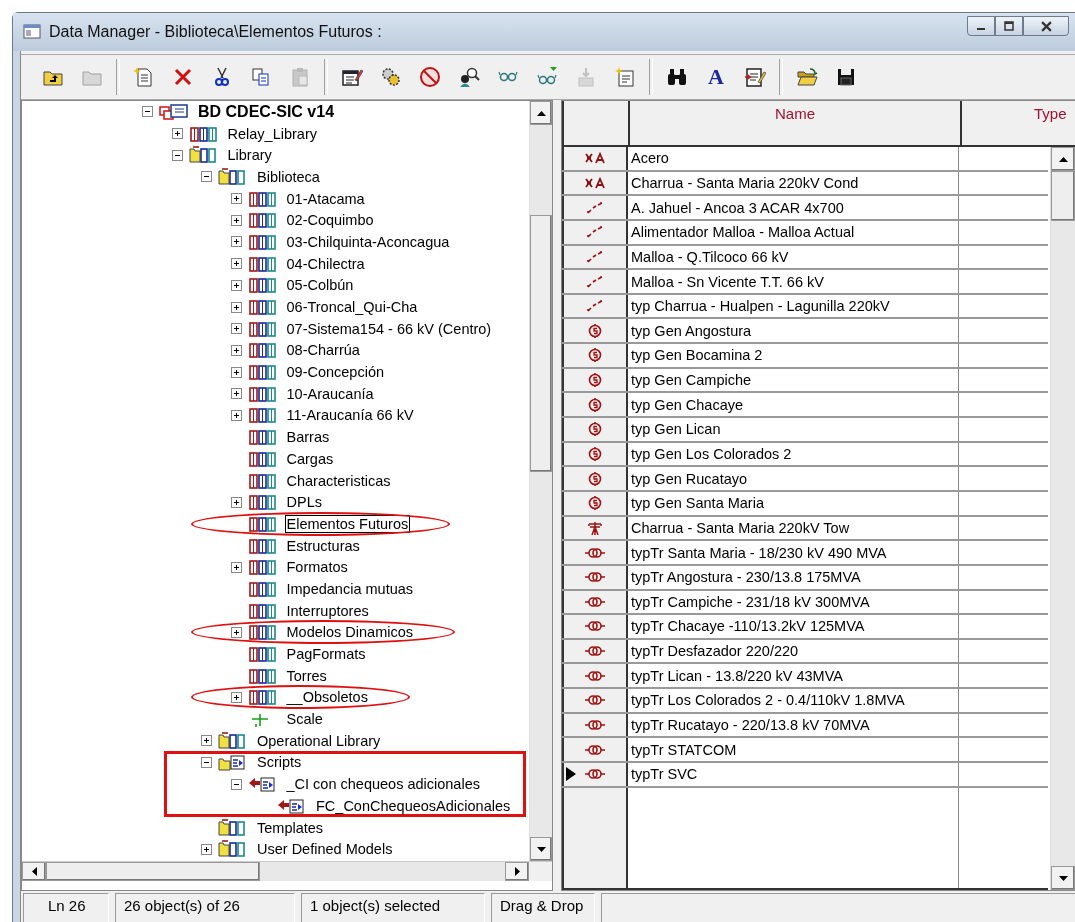 The height and width of the screenshot is (922, 1075). What do you see at coordinates (327, 610) in the screenshot?
I see `tree-item: Interruptores` at bounding box center [327, 610].